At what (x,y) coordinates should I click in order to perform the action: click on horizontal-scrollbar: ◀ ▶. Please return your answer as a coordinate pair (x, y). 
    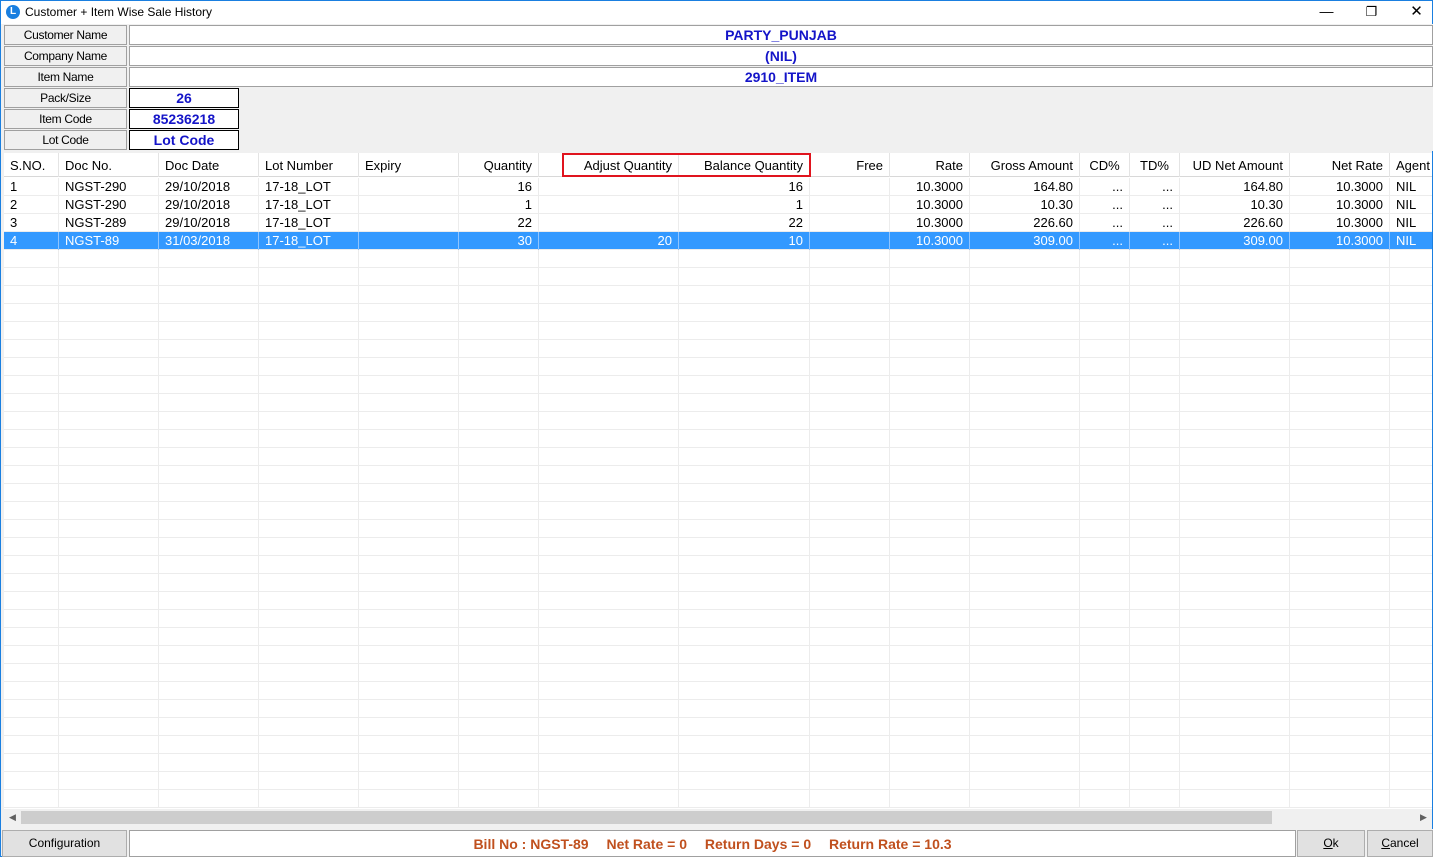
    Looking at the image, I should click on (718, 817).